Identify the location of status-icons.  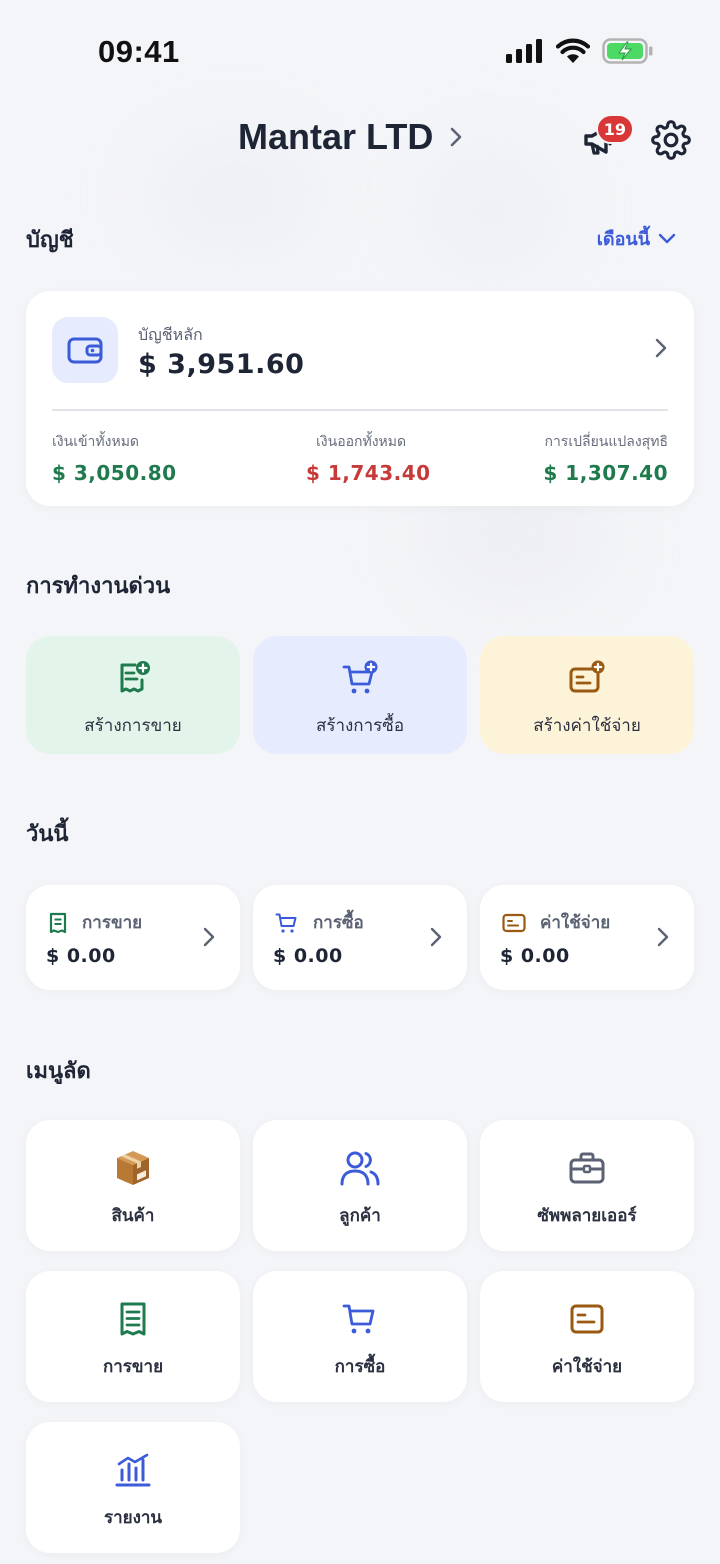
(580, 51).